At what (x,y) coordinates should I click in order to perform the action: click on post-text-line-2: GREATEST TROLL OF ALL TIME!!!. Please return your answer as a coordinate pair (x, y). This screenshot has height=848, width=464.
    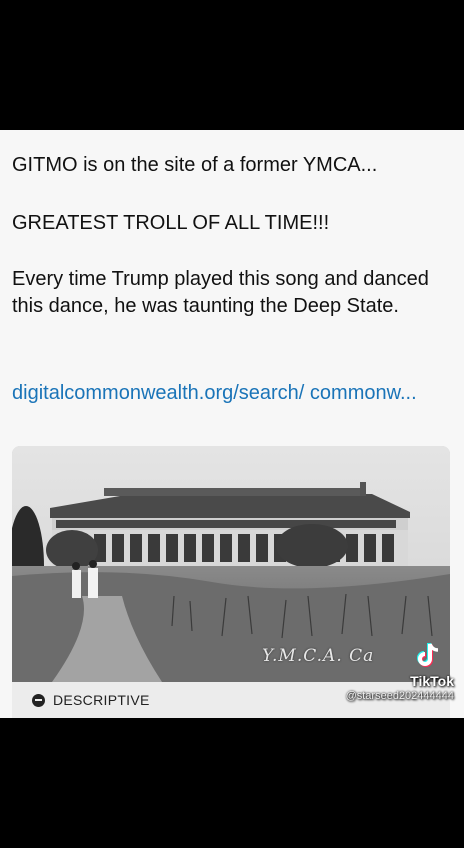
    Looking at the image, I should click on (171, 223).